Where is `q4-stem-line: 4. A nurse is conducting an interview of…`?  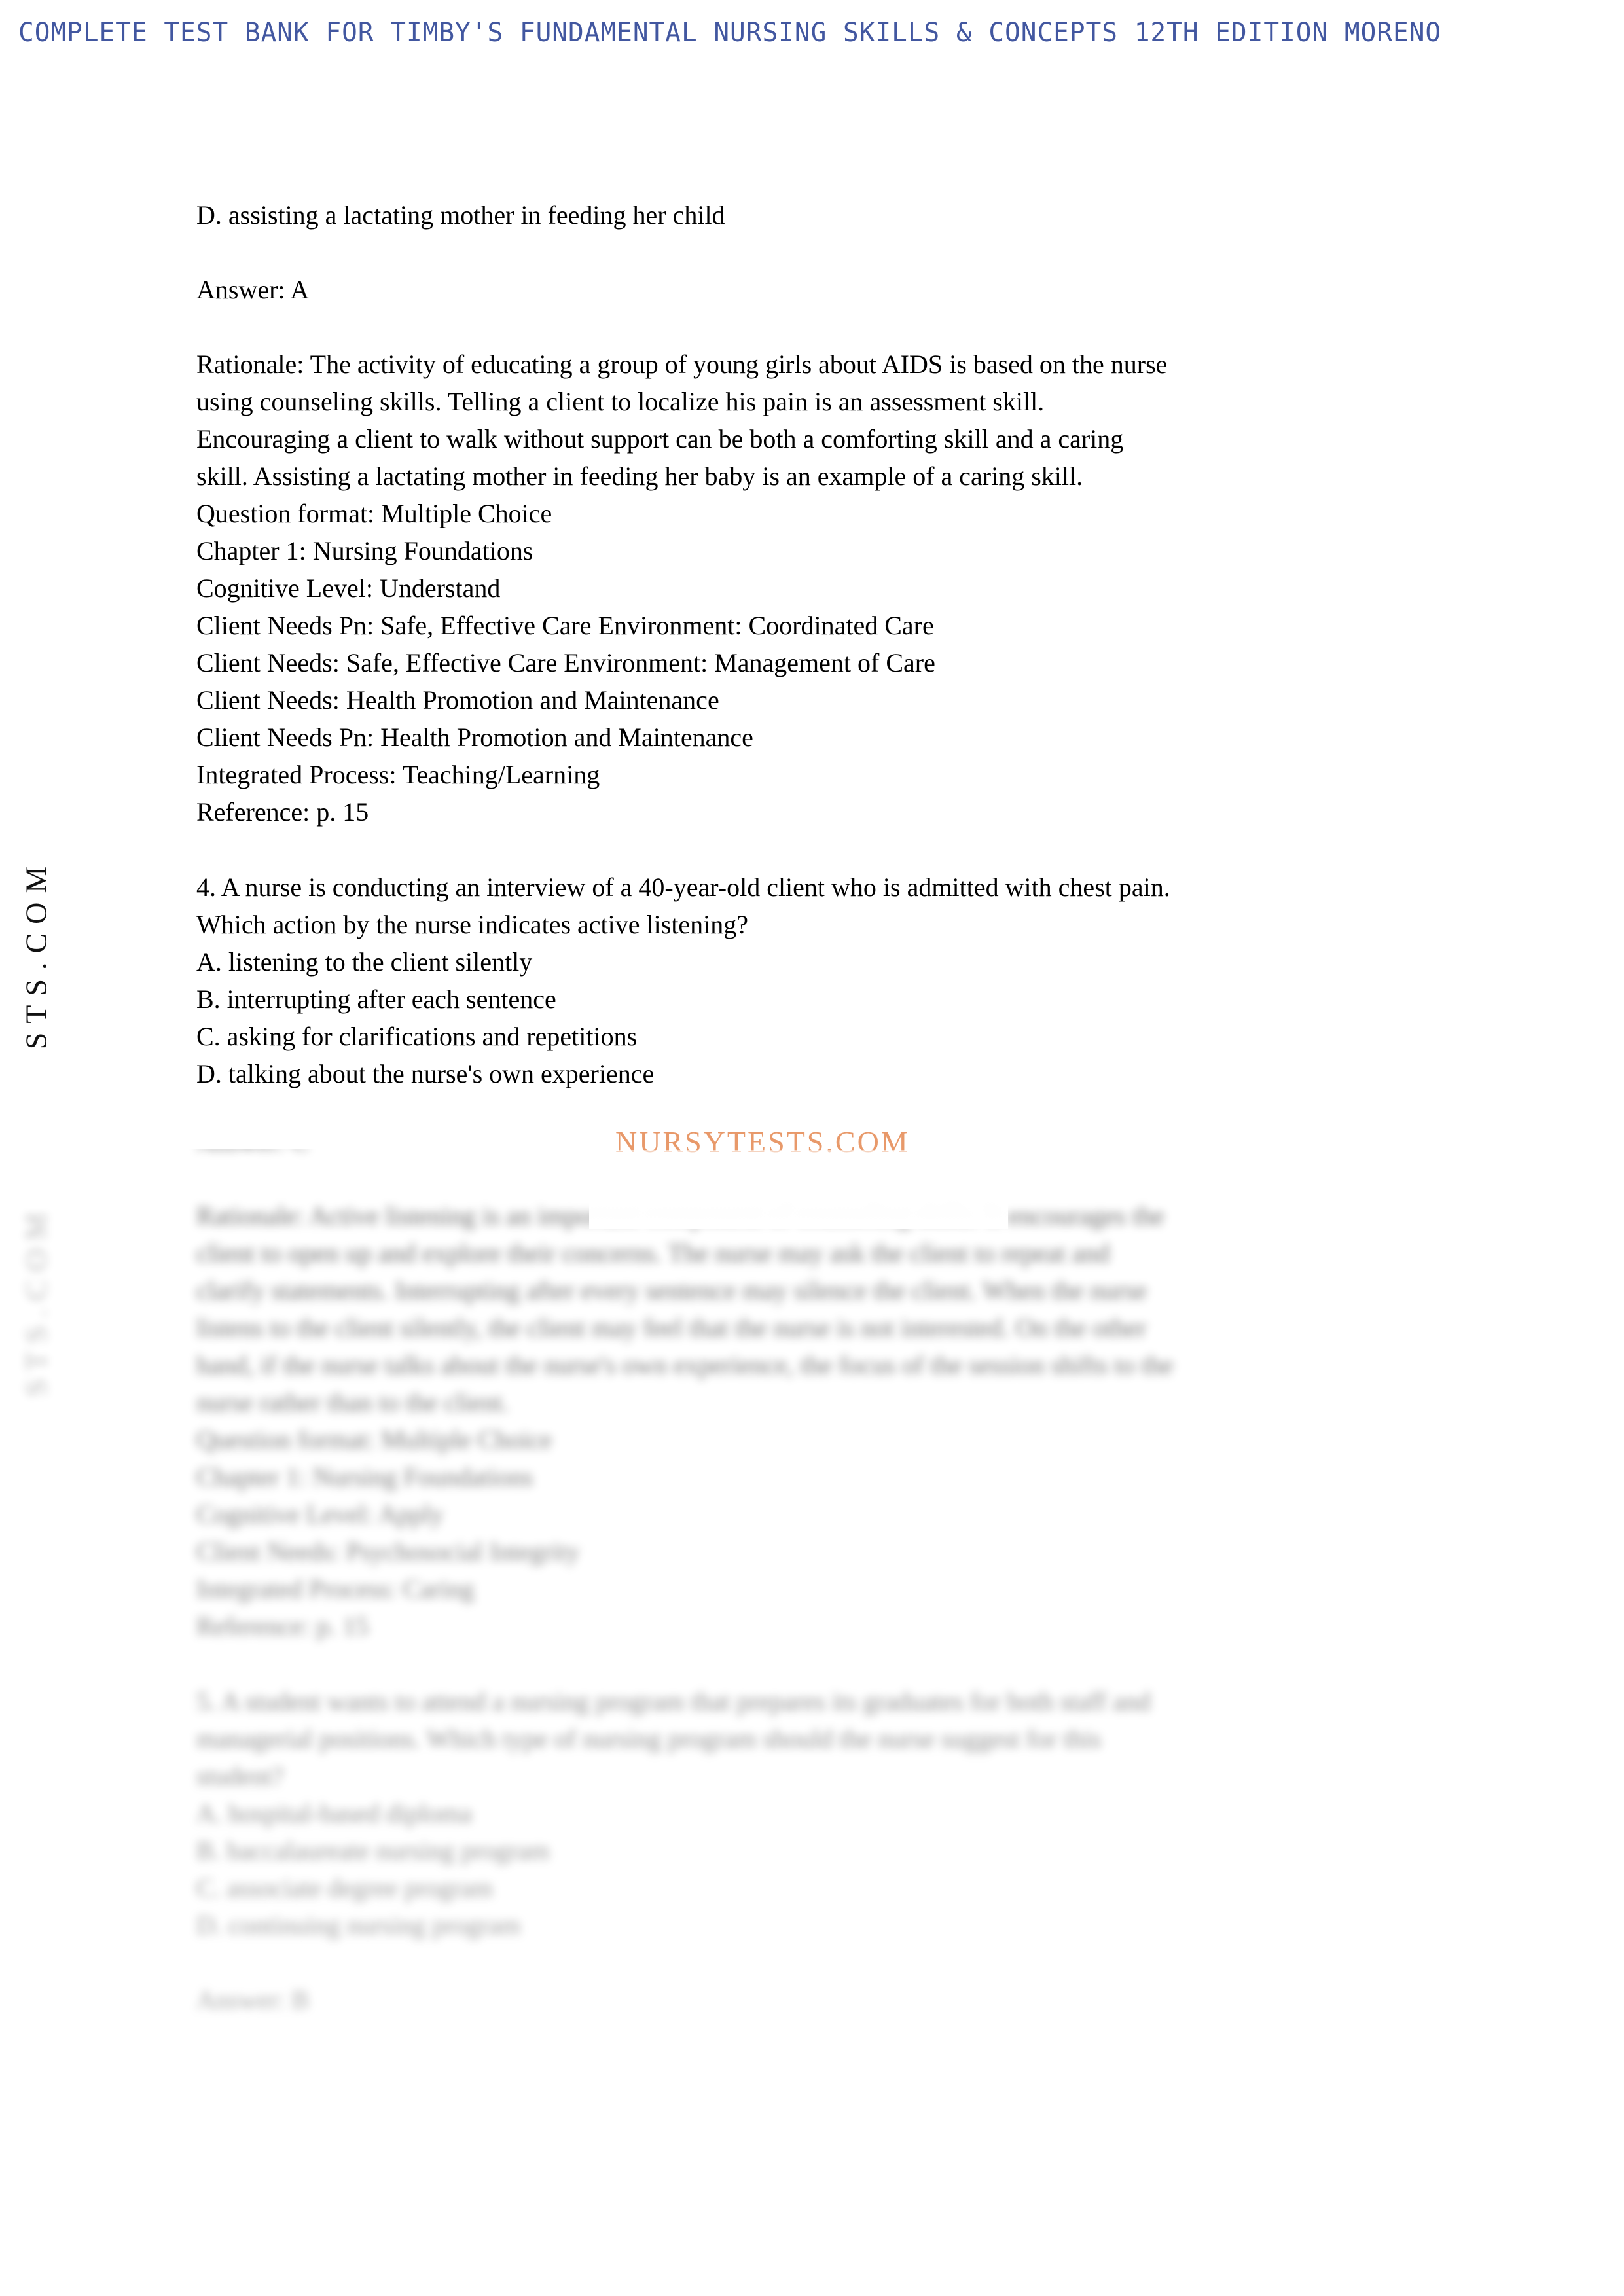
q4-stem-line: 4. A nurse is conducting an interview of… is located at coordinates (683, 887).